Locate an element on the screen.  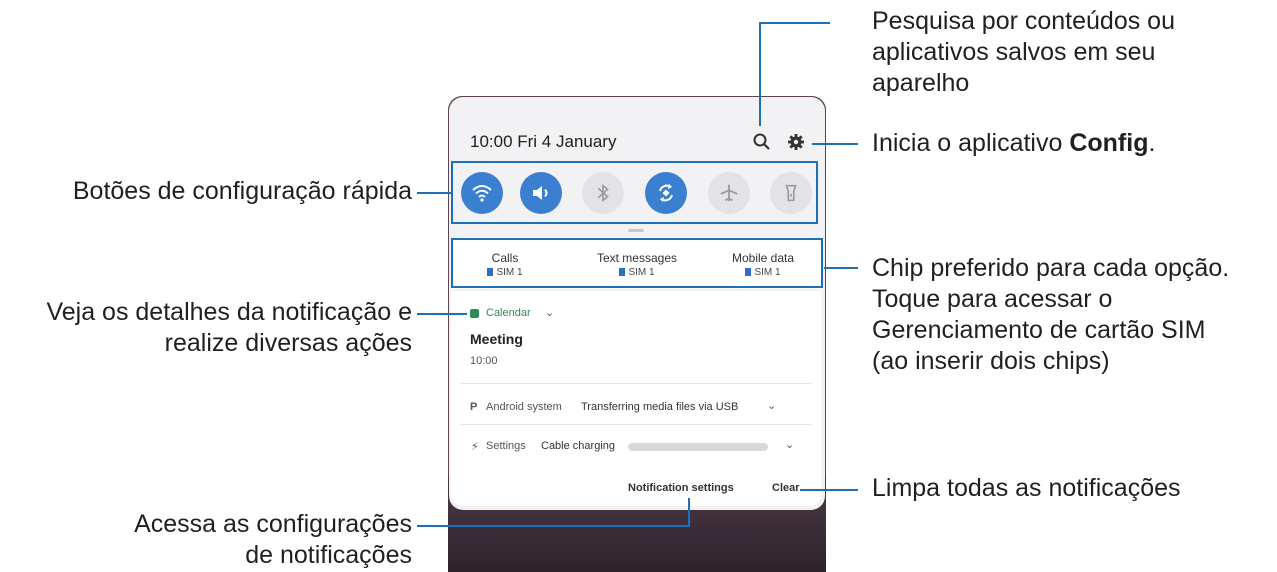
sound-toggle is located at coordinates (541, 193).